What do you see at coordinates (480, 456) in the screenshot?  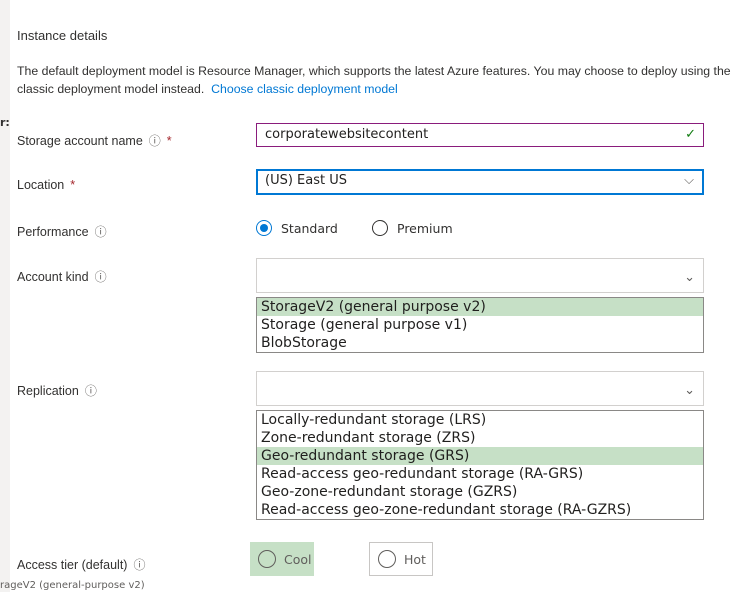 I see `list-option: Geo-redundant storage (GRS)` at bounding box center [480, 456].